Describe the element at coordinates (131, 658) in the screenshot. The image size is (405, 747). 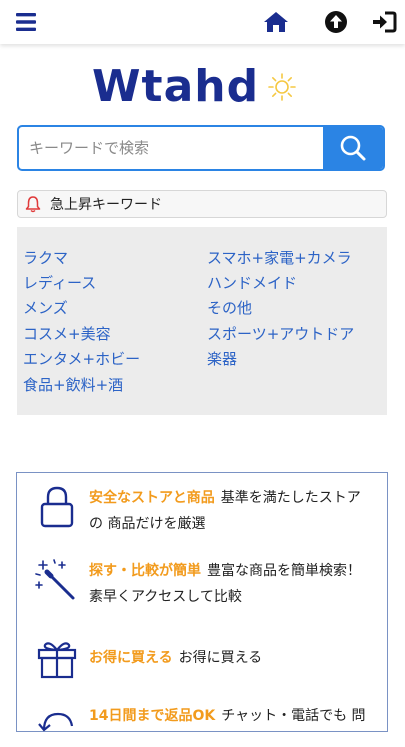
I see `feature-title: お得に買える` at that location.